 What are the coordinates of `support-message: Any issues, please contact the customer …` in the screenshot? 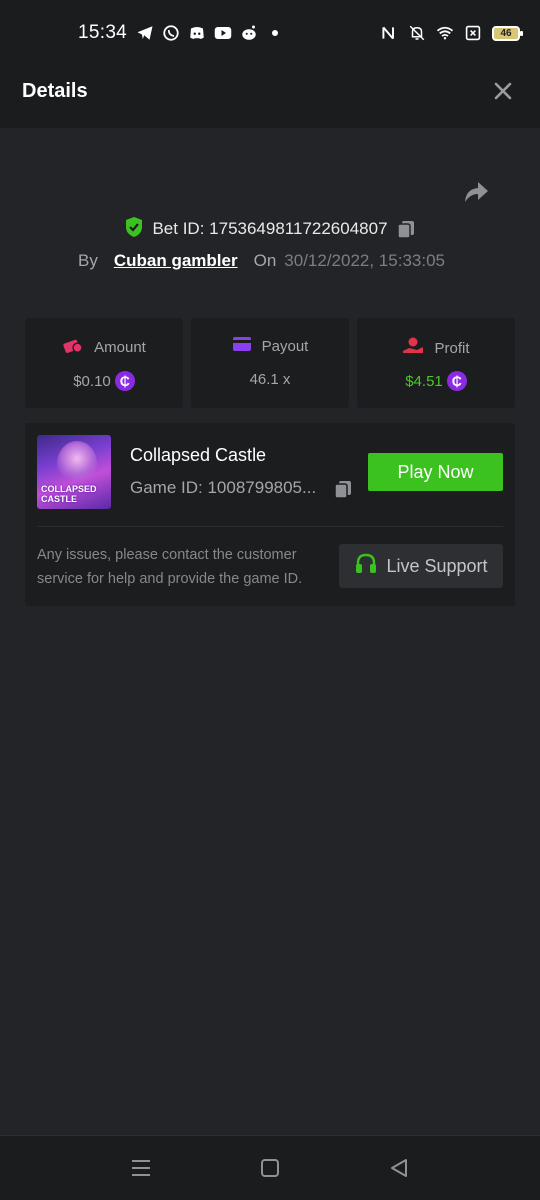 It's located at (170, 567).